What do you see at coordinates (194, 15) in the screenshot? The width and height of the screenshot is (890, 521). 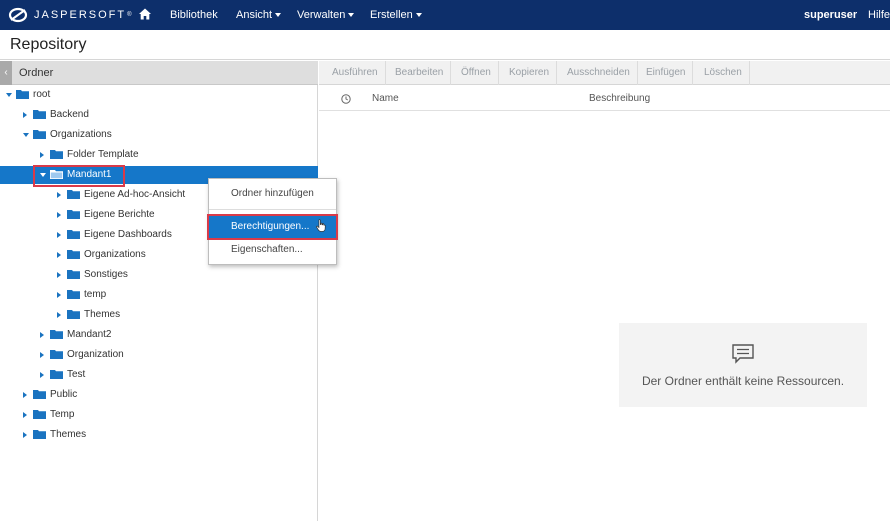 I see `nav-bibliothek: Bibliothek` at bounding box center [194, 15].